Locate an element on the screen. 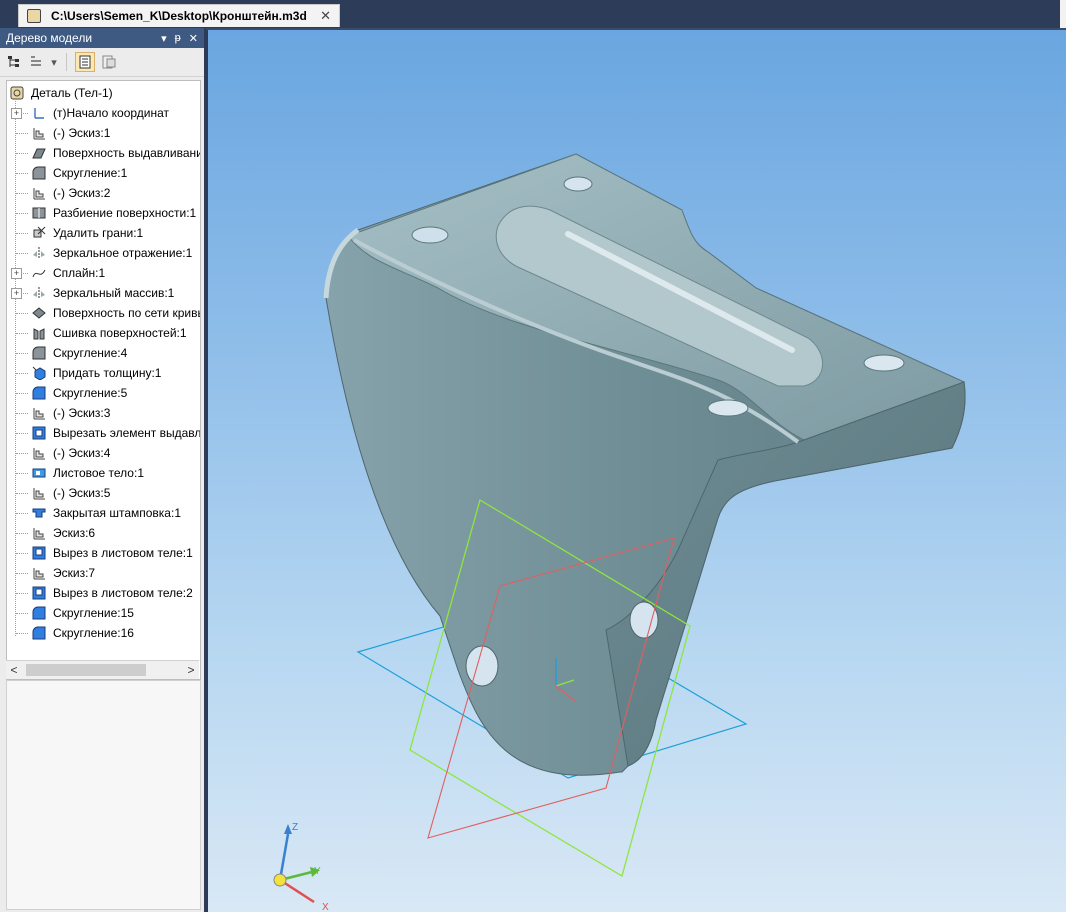  tree-item: (-) Эскиз:5 is located at coordinates (103, 493).